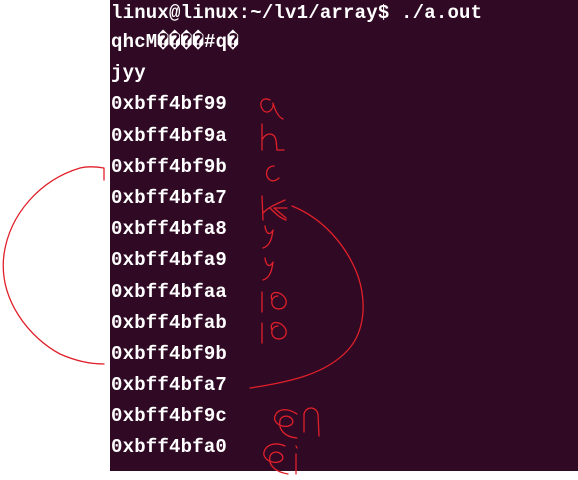 This screenshot has height=480, width=578. What do you see at coordinates (169, 322) in the screenshot?
I see `output-address-line: 0xbff4bfab` at bounding box center [169, 322].